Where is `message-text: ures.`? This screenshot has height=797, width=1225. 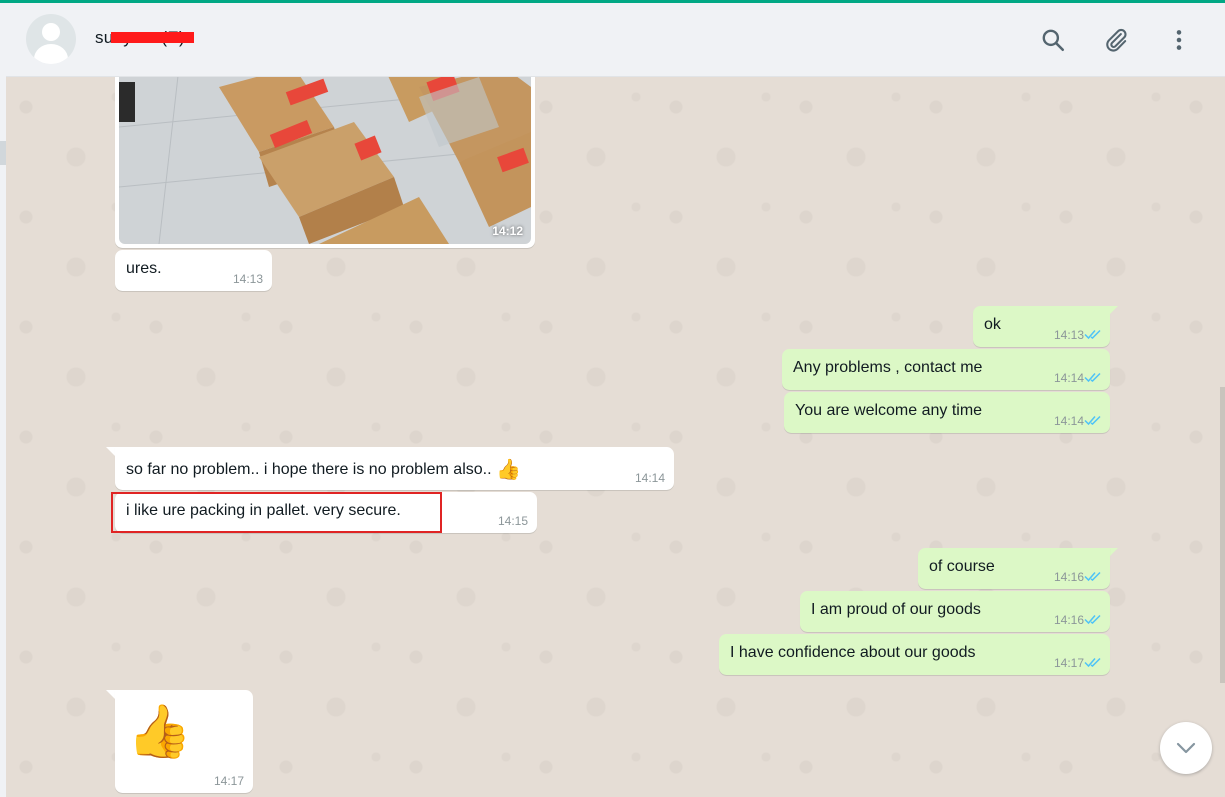 message-text: ures. is located at coordinates (144, 268).